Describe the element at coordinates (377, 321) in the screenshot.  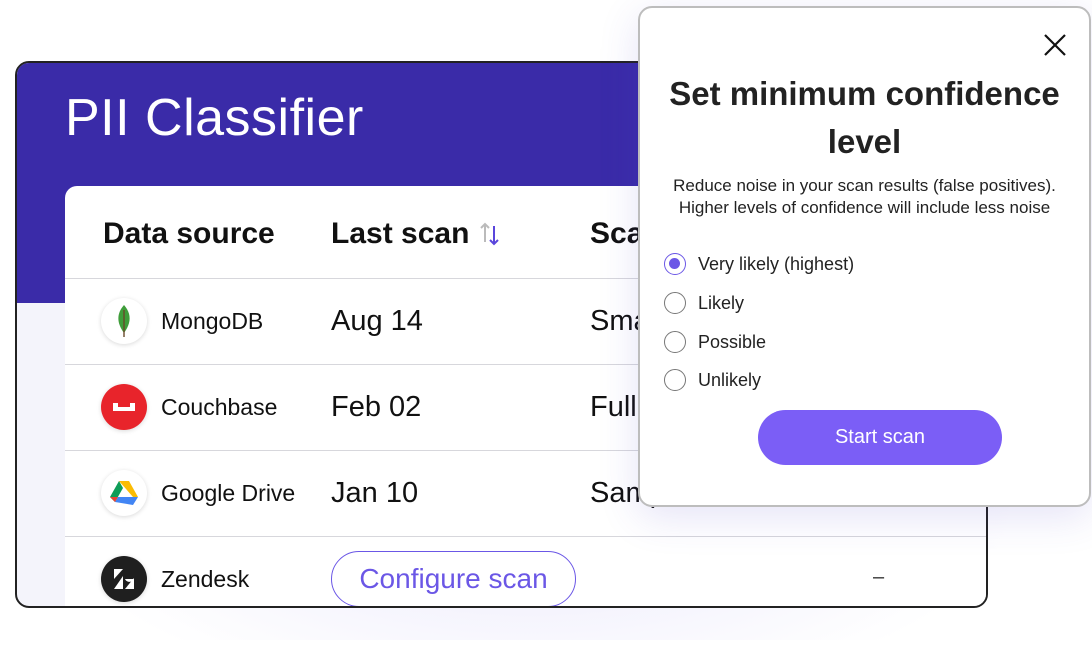
I see `last-scan-date: Aug 14` at that location.